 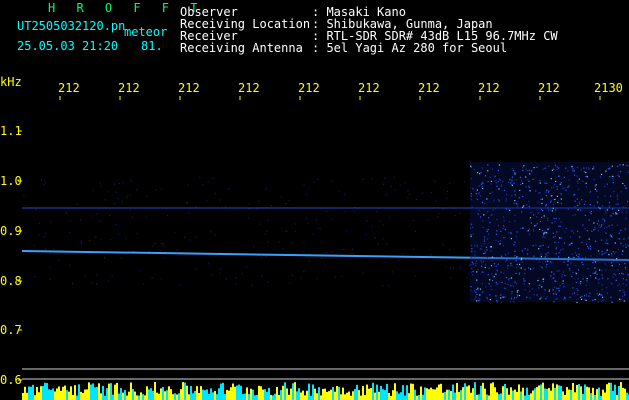 What do you see at coordinates (549, 232) in the screenshot?
I see `noise-burst` at bounding box center [549, 232].